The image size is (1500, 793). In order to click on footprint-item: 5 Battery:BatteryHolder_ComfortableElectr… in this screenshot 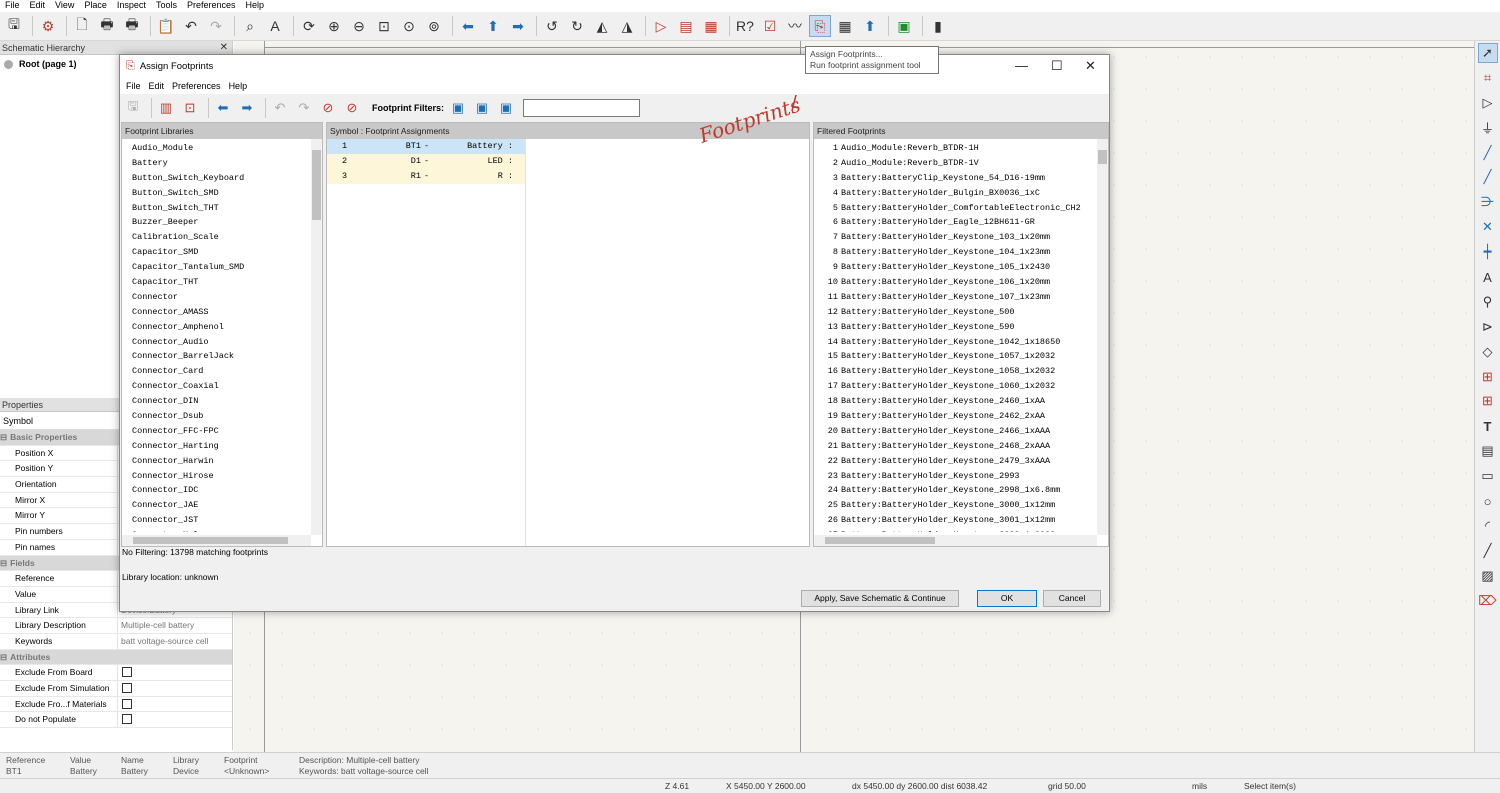, I will do `click(961, 208)`.